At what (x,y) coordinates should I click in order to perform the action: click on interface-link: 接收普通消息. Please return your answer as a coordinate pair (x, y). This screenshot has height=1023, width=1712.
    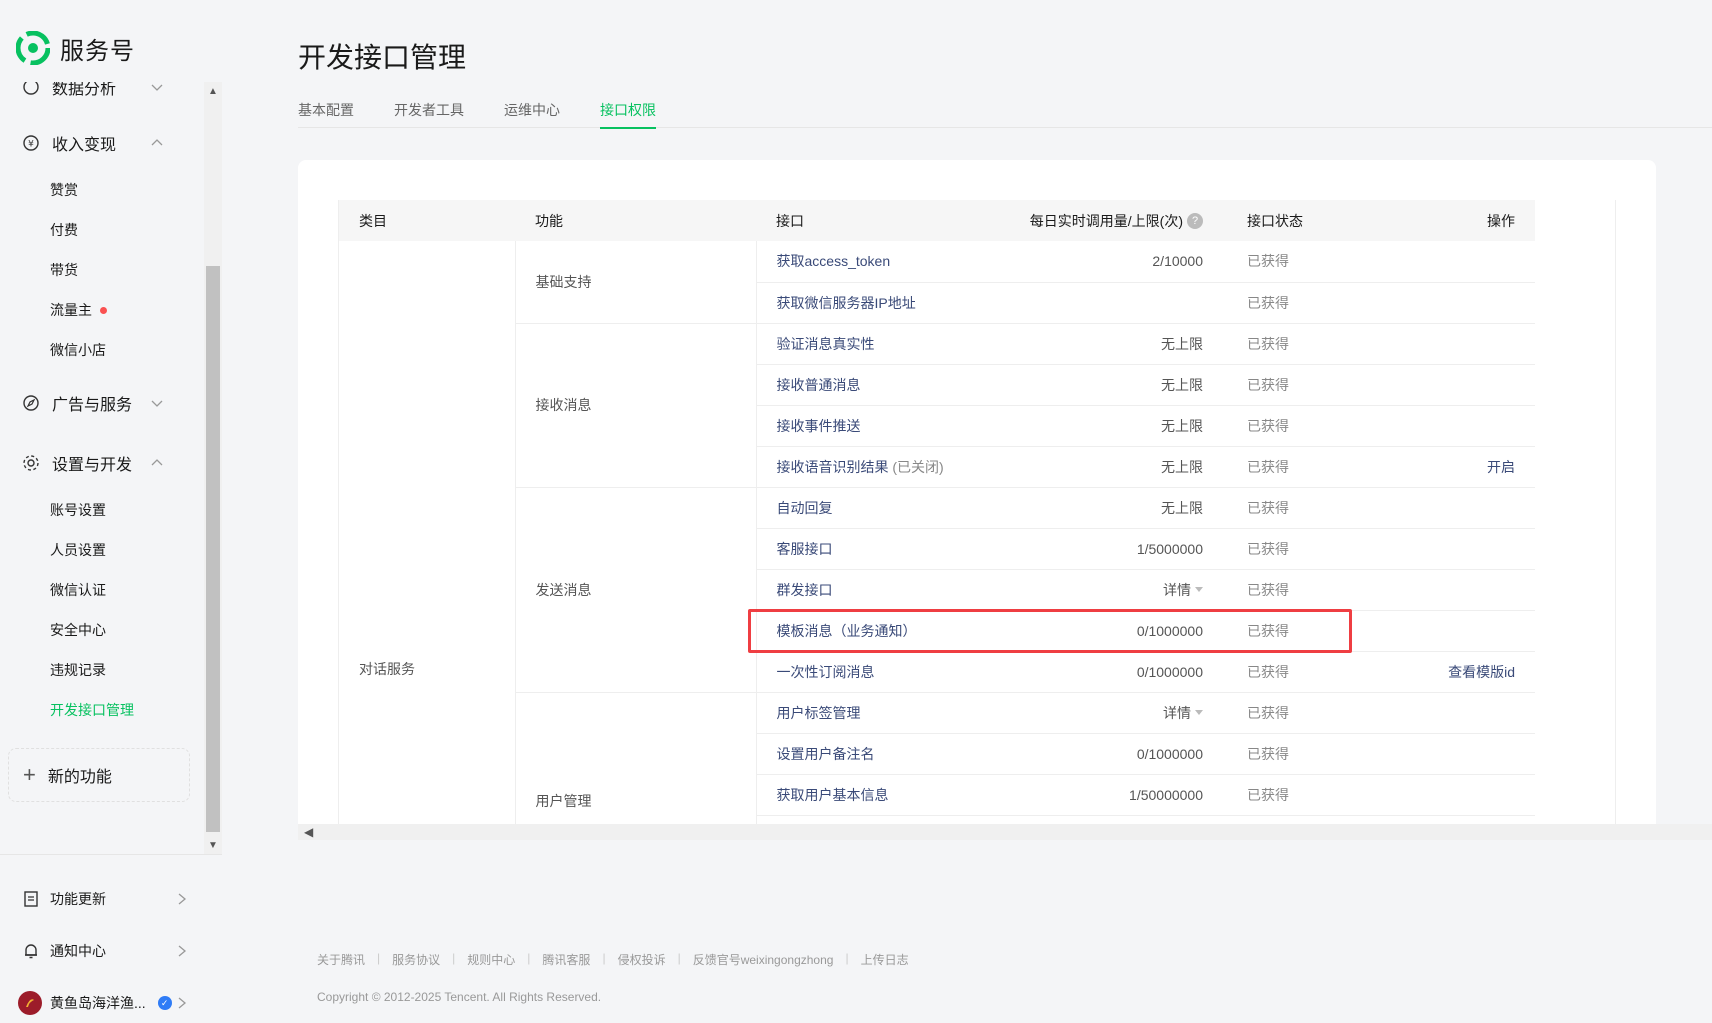
    Looking at the image, I should click on (865, 385).